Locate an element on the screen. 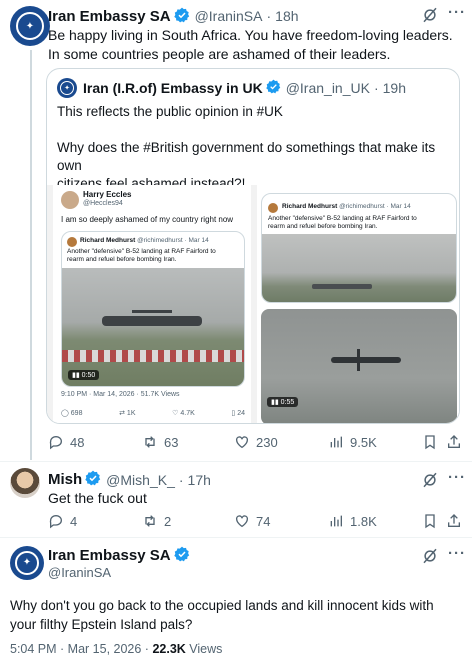 Image resolution: width=472 pixels, height=663 pixels. reply-button: 4 is located at coordinates (62, 521).